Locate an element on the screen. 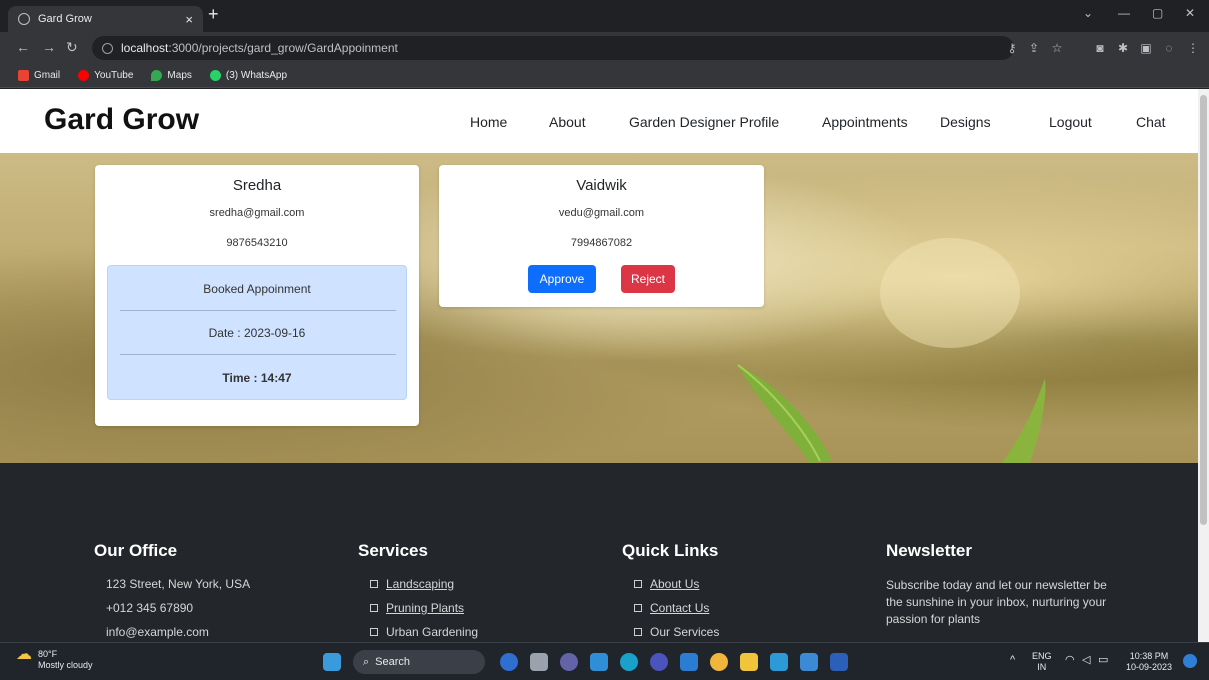 This screenshot has height=680, width=1209. taskbar-search: ⌕ Search is located at coordinates (419, 662).